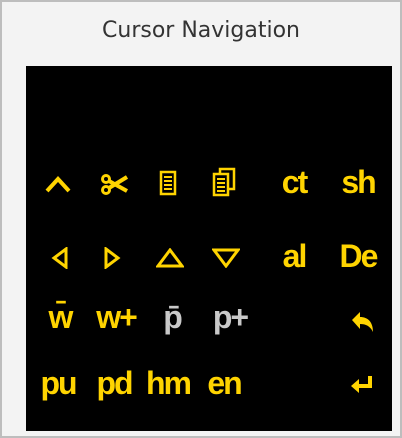 This screenshot has width=402, height=438. I want to click on undo-key, so click(362, 322).